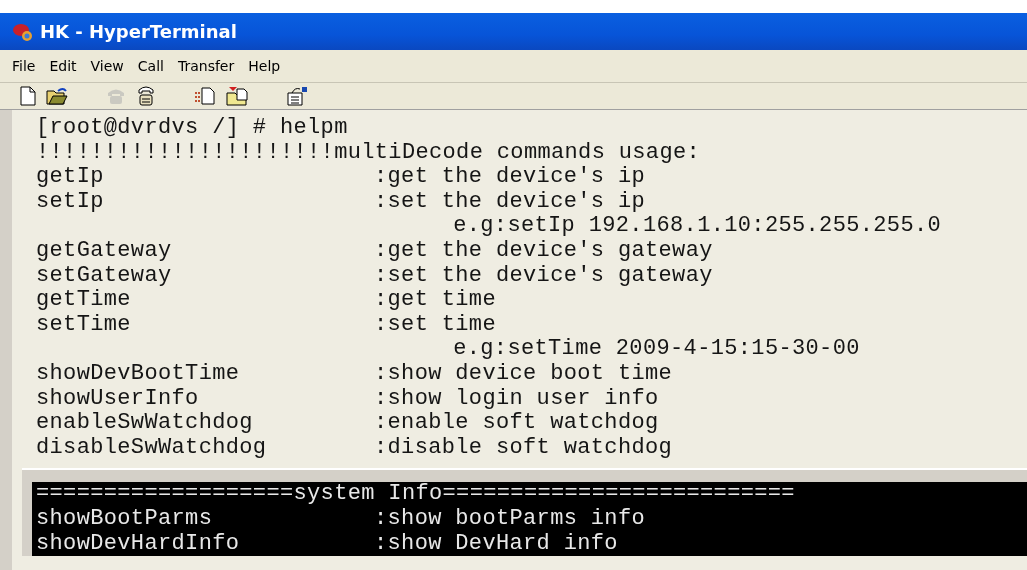  I want to click on command-description: :get the device's gateway, so click(543, 251).